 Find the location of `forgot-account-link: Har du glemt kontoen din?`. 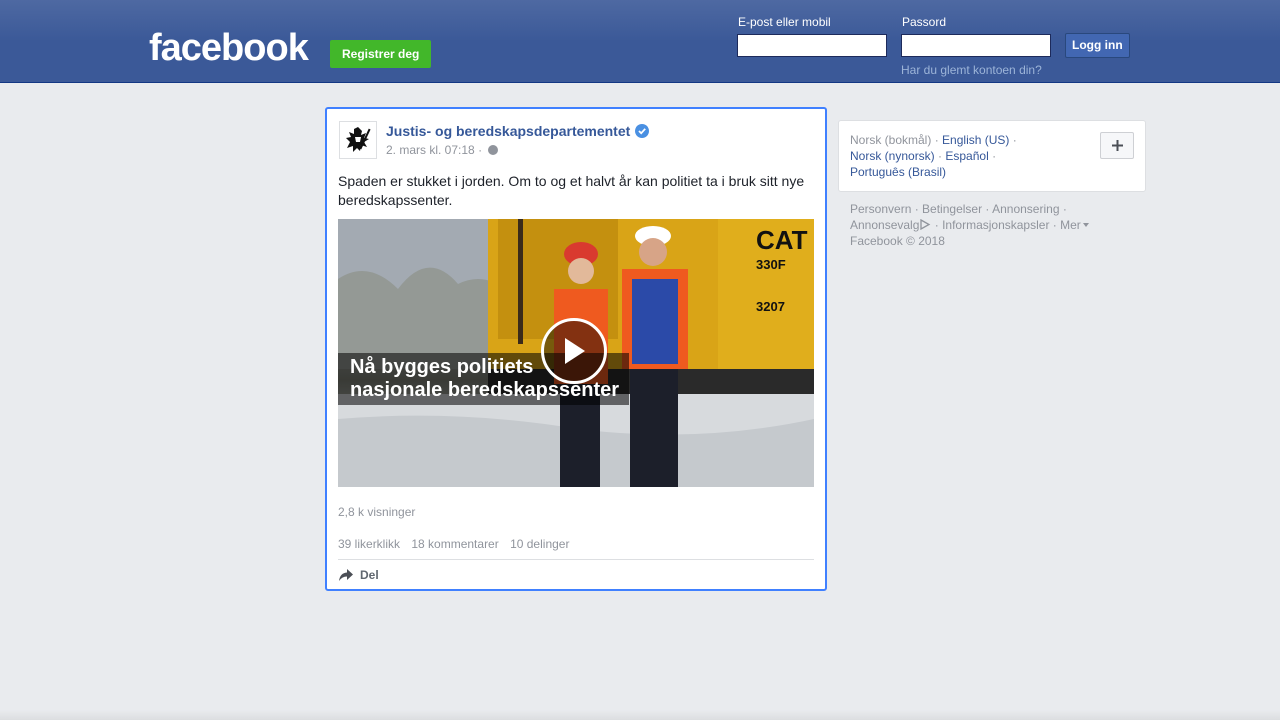

forgot-account-link: Har du glemt kontoen din? is located at coordinates (971, 70).